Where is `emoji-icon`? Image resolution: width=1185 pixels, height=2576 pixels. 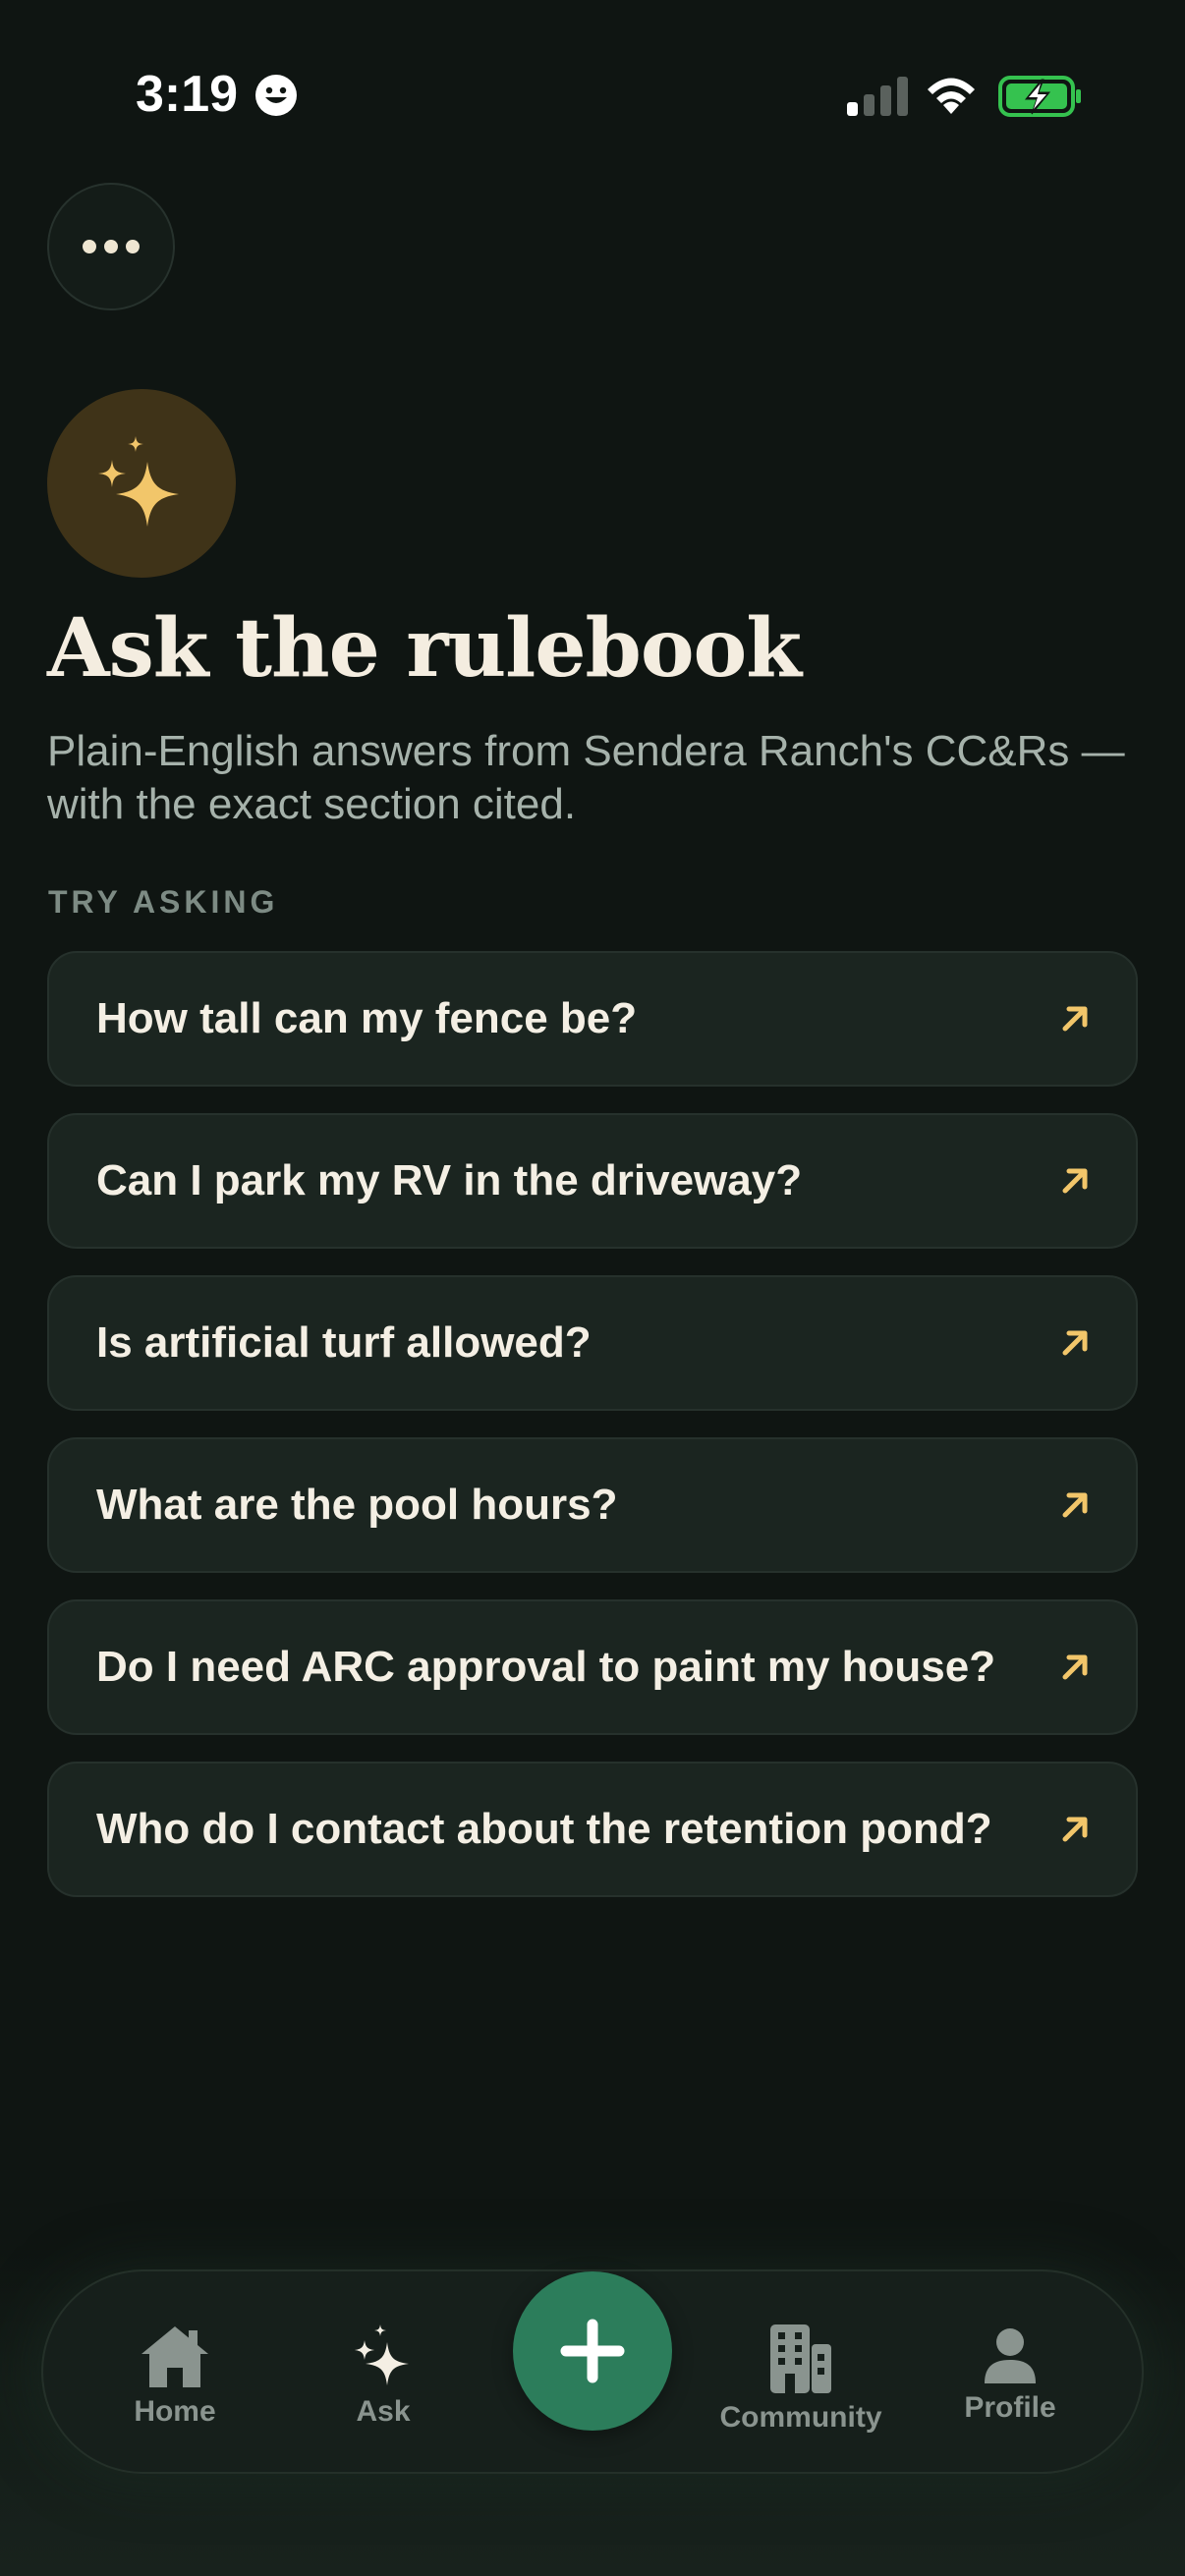 emoji-icon is located at coordinates (276, 95).